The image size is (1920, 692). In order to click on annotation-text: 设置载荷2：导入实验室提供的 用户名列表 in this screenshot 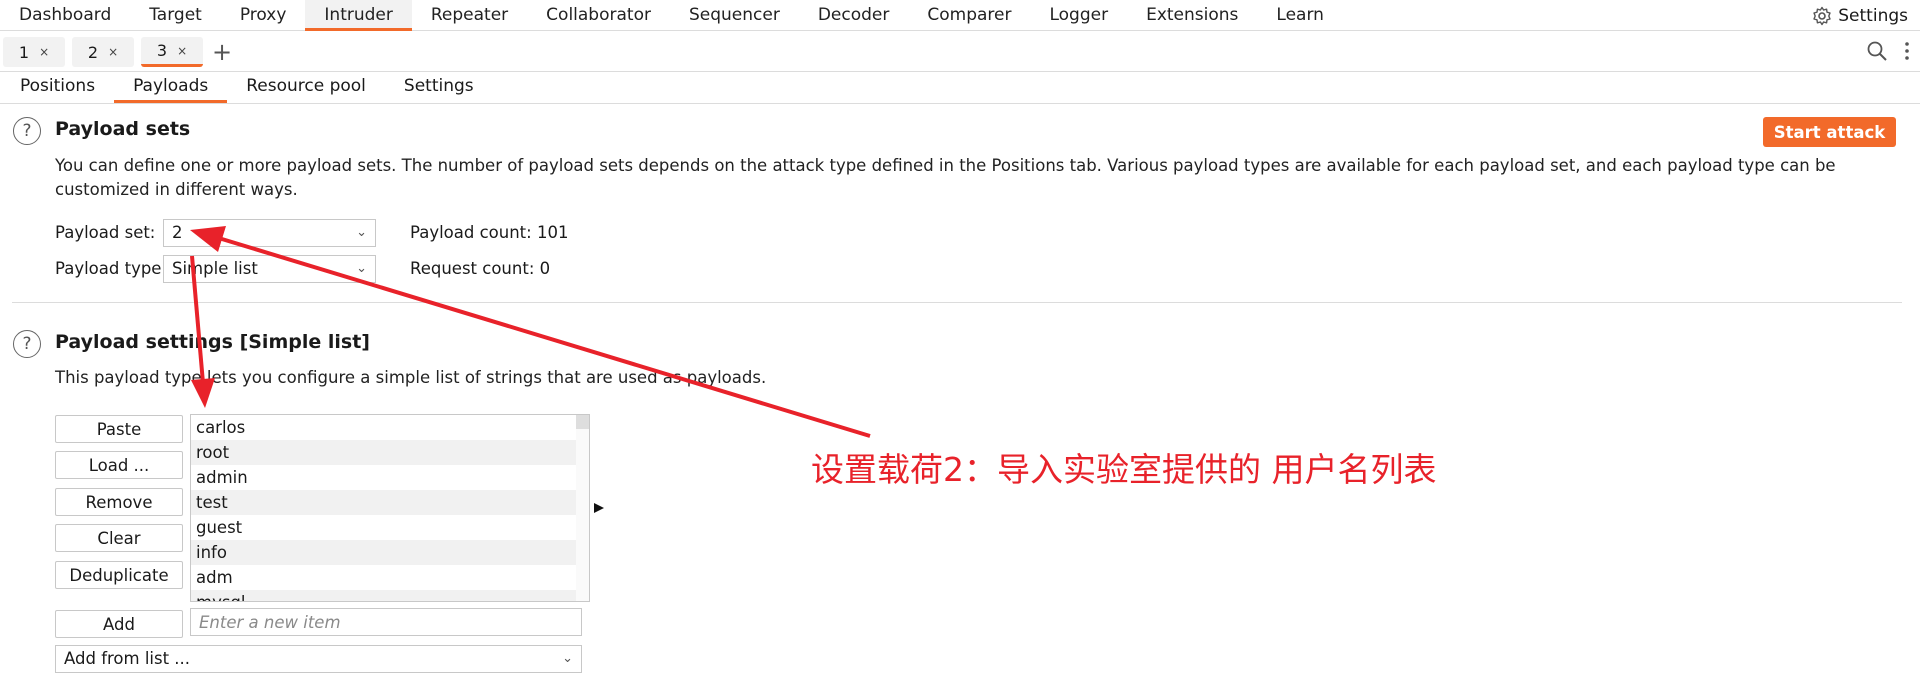, I will do `click(1124, 469)`.